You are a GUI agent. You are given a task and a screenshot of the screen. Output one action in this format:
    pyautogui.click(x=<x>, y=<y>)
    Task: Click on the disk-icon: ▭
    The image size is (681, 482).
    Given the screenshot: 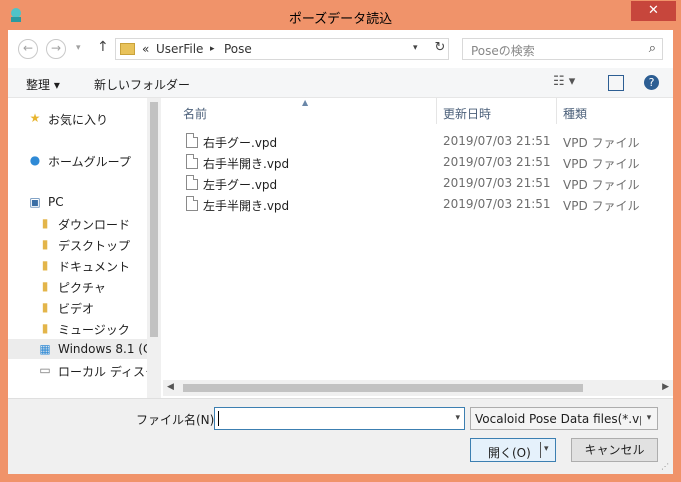 What is the action you would take?
    pyautogui.click(x=45, y=370)
    